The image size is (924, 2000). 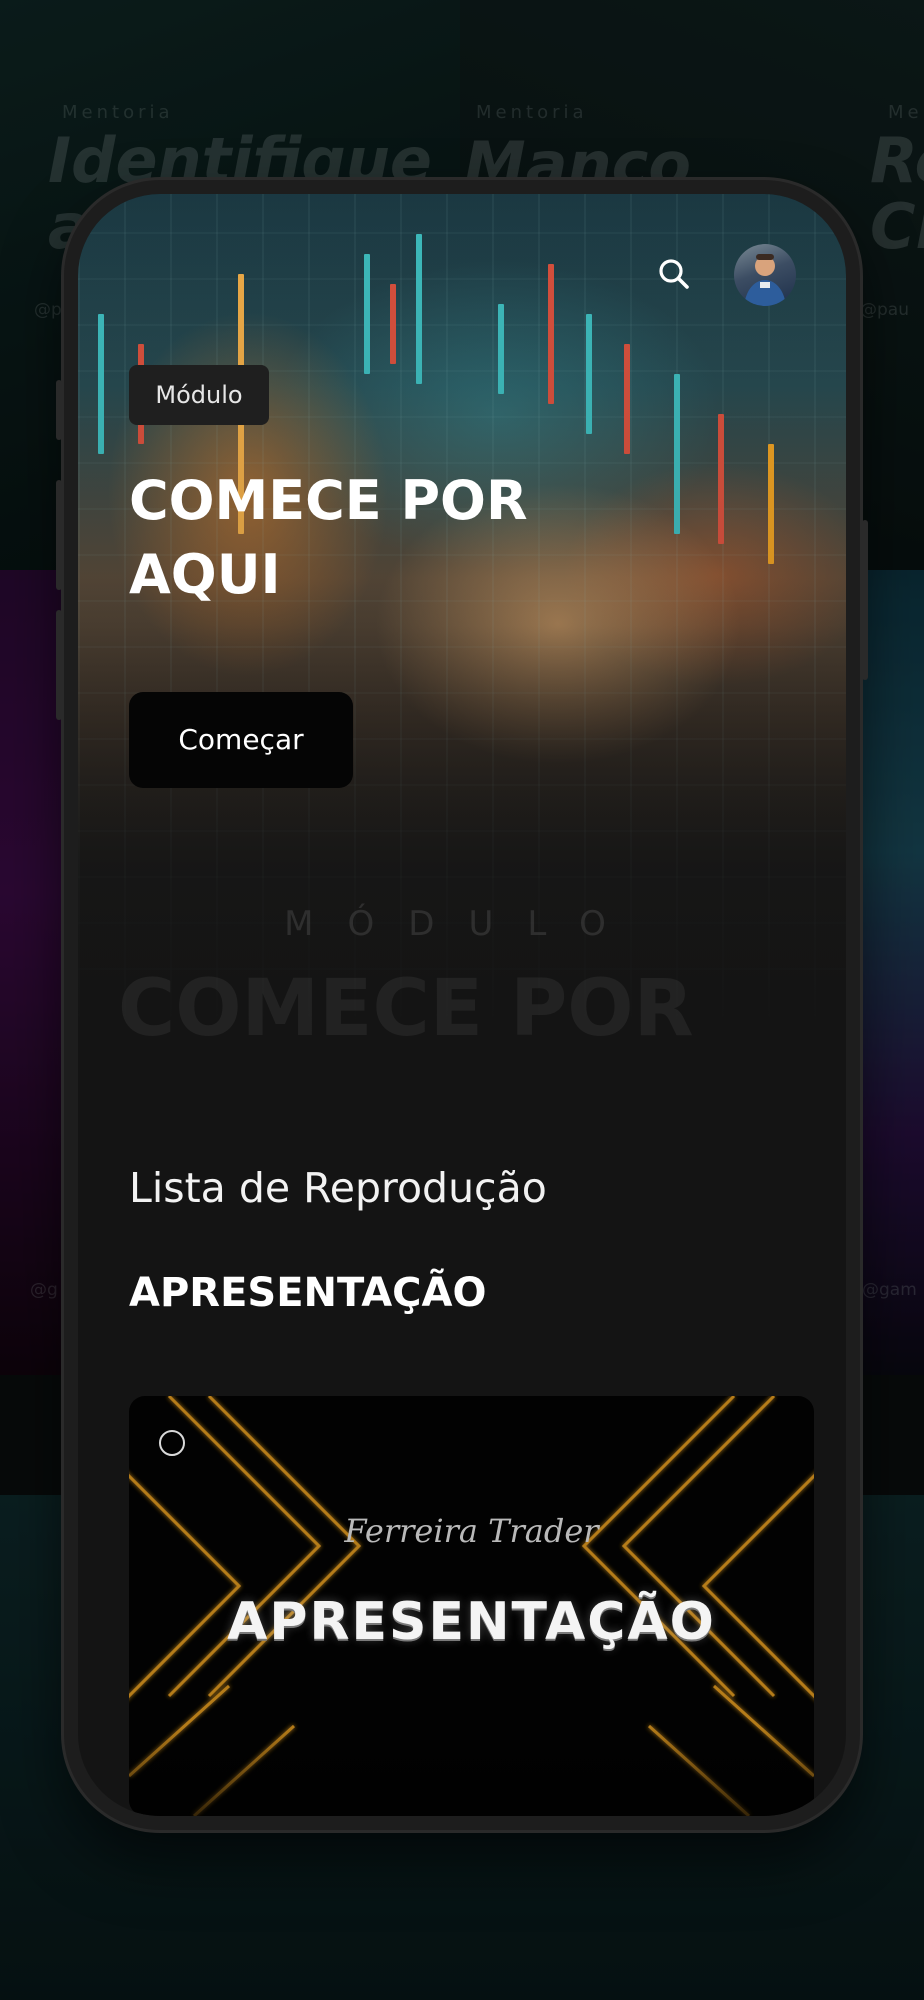 I want to click on avatar, so click(x=765, y=275).